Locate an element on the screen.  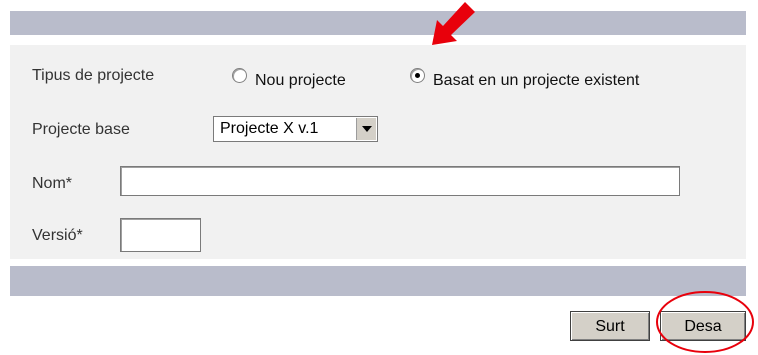
name-label: Nom* is located at coordinates (52, 183).